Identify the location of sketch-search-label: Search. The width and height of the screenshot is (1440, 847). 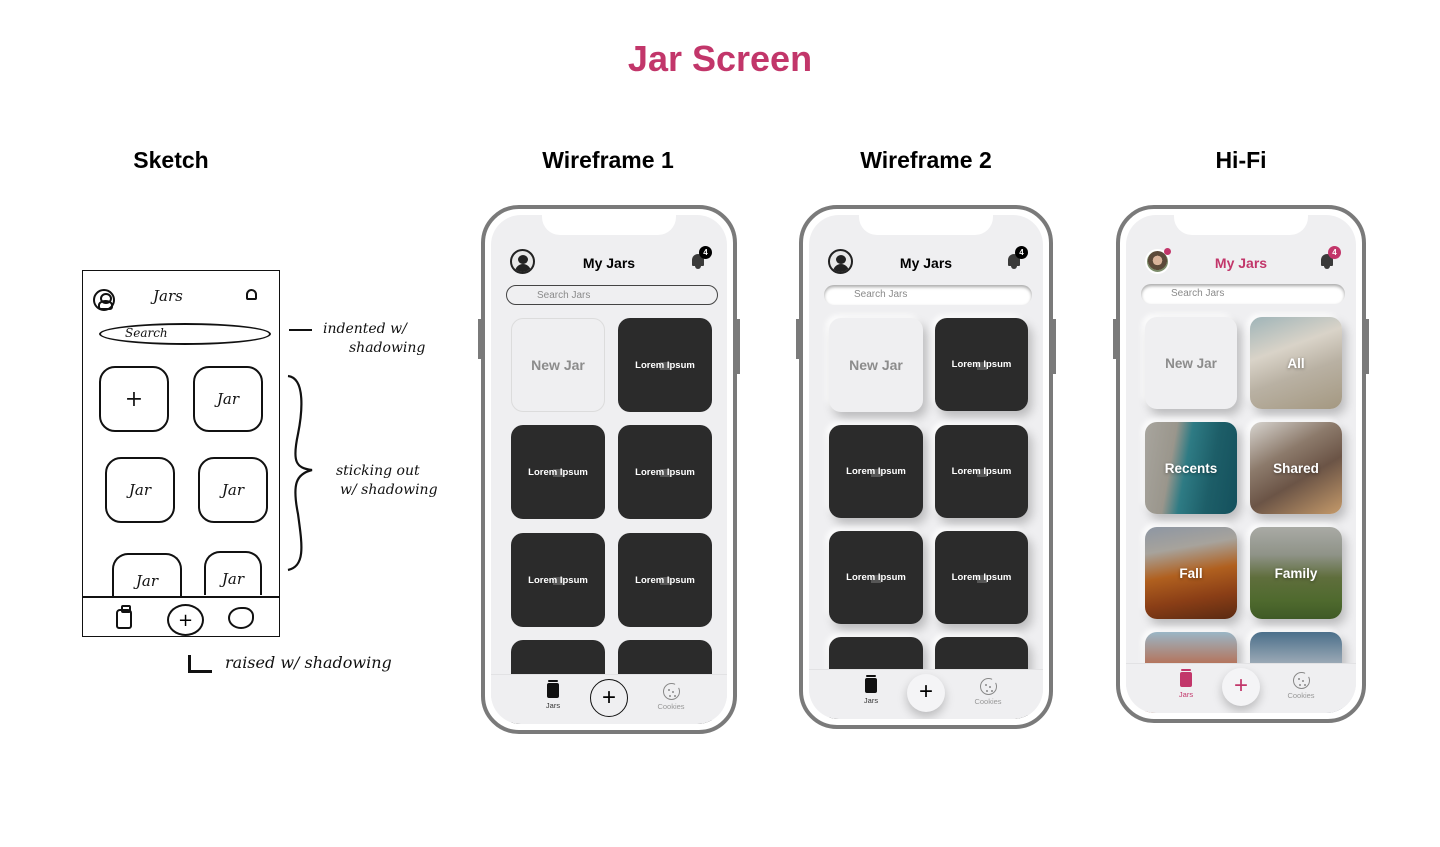
(146, 333).